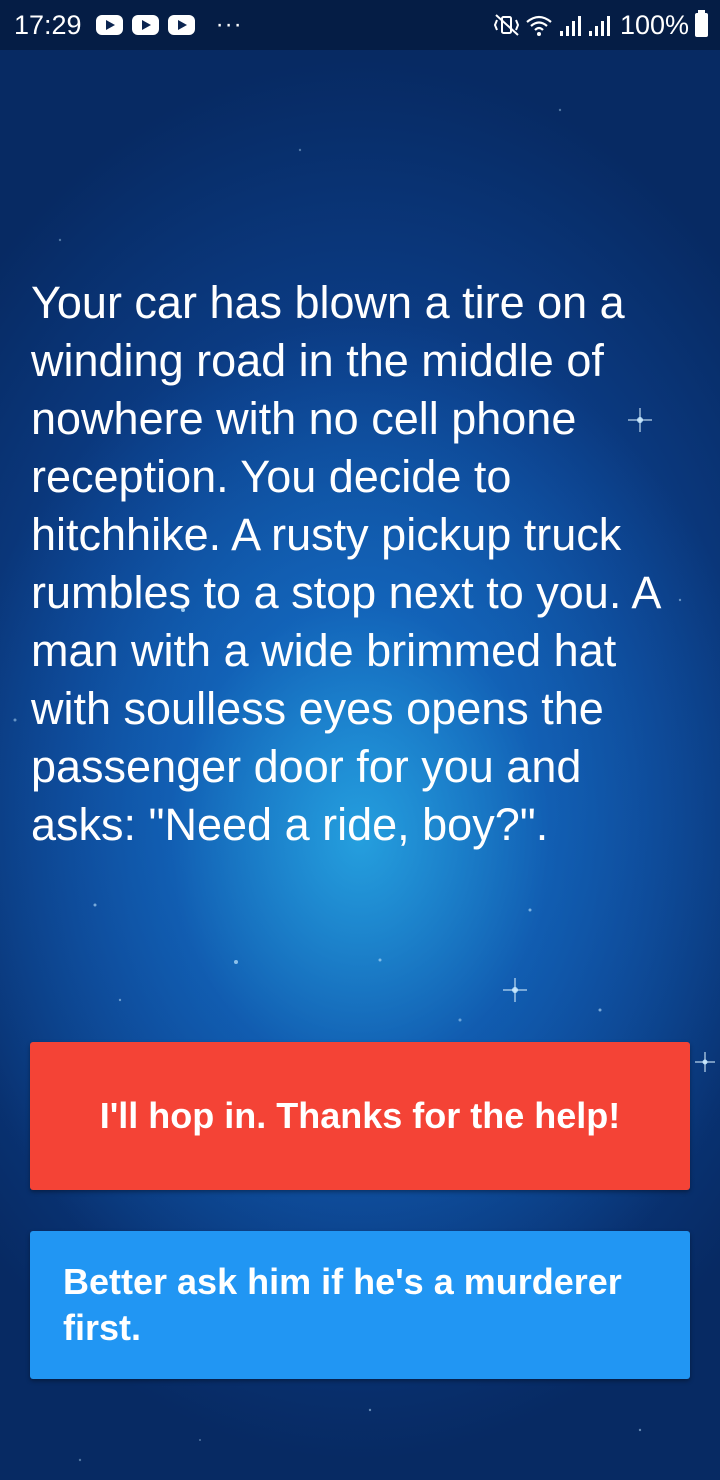  I want to click on status-right: 100%, so click(600, 25).